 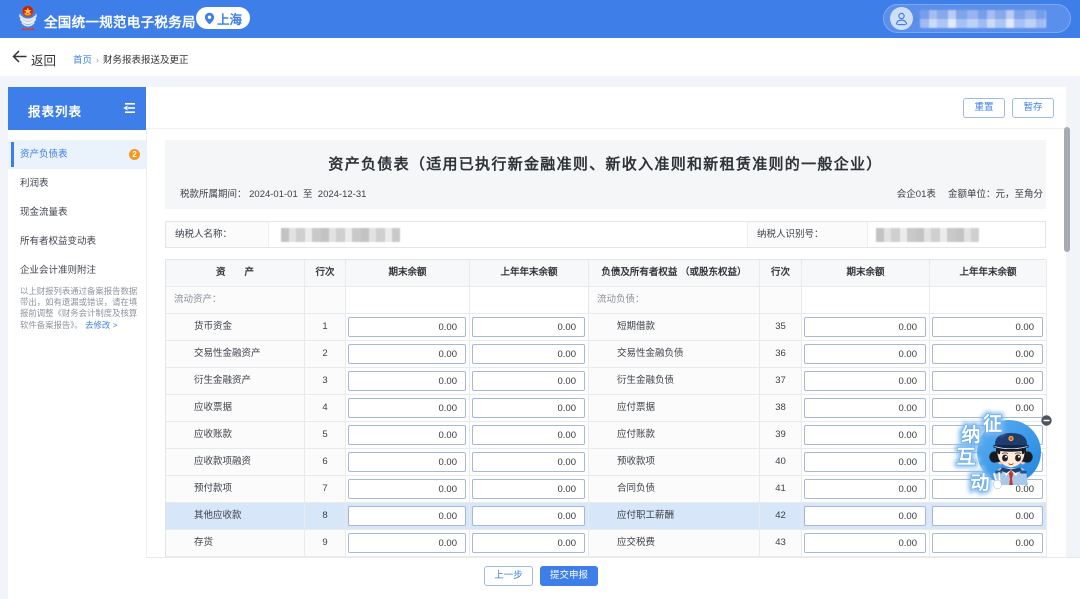 What do you see at coordinates (965, 457) in the screenshot?
I see `svg-text: 互` at bounding box center [965, 457].